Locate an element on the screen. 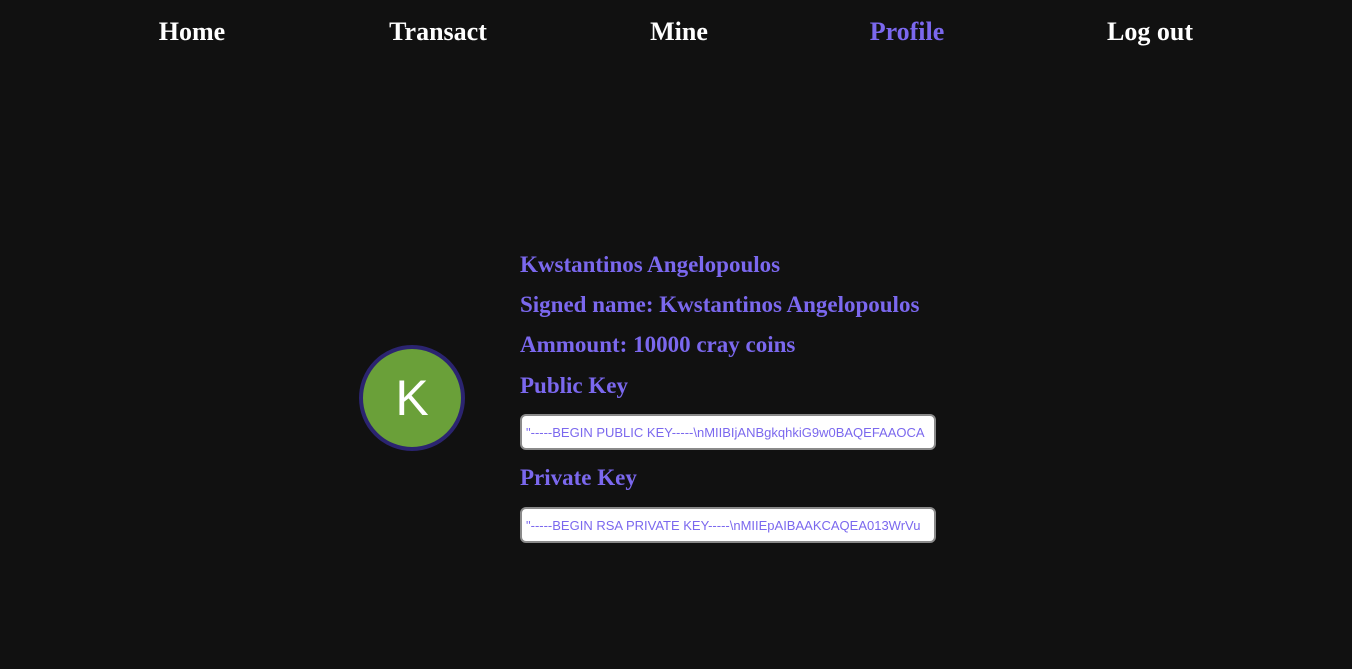 The image size is (1352, 669). nav-mine-link: Mine is located at coordinates (679, 32).